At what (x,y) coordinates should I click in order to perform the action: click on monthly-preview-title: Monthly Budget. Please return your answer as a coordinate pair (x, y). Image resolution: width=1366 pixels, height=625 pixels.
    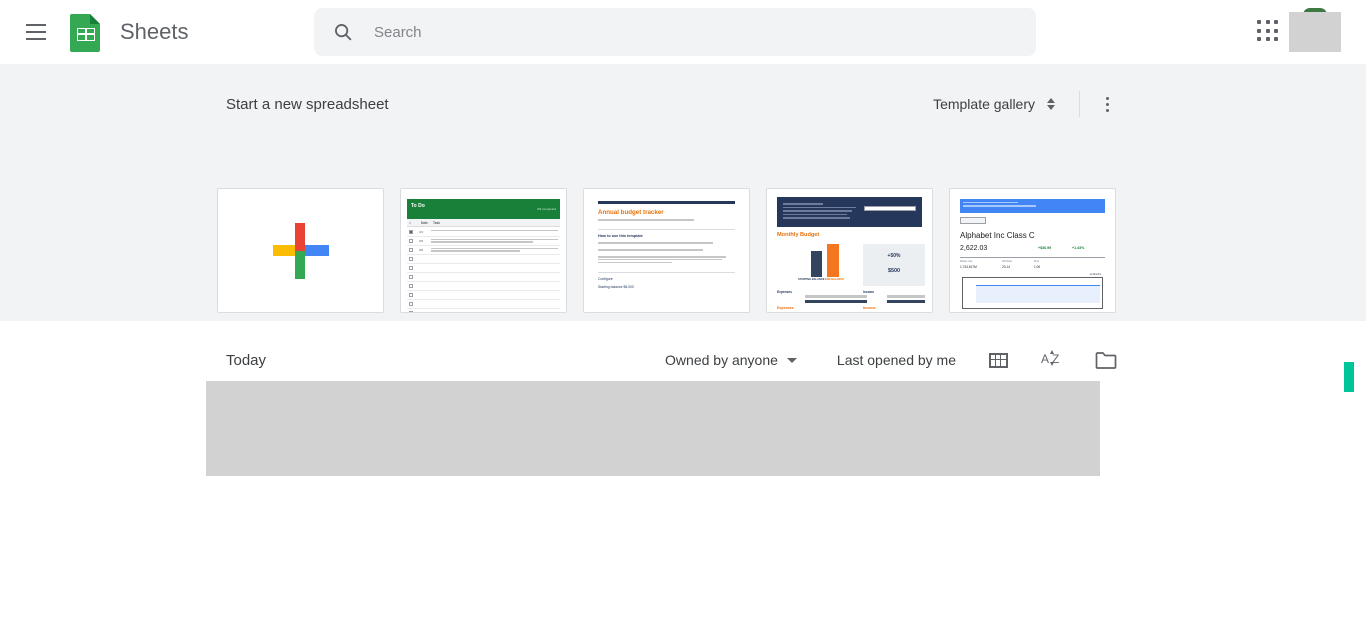
    Looking at the image, I should click on (798, 235).